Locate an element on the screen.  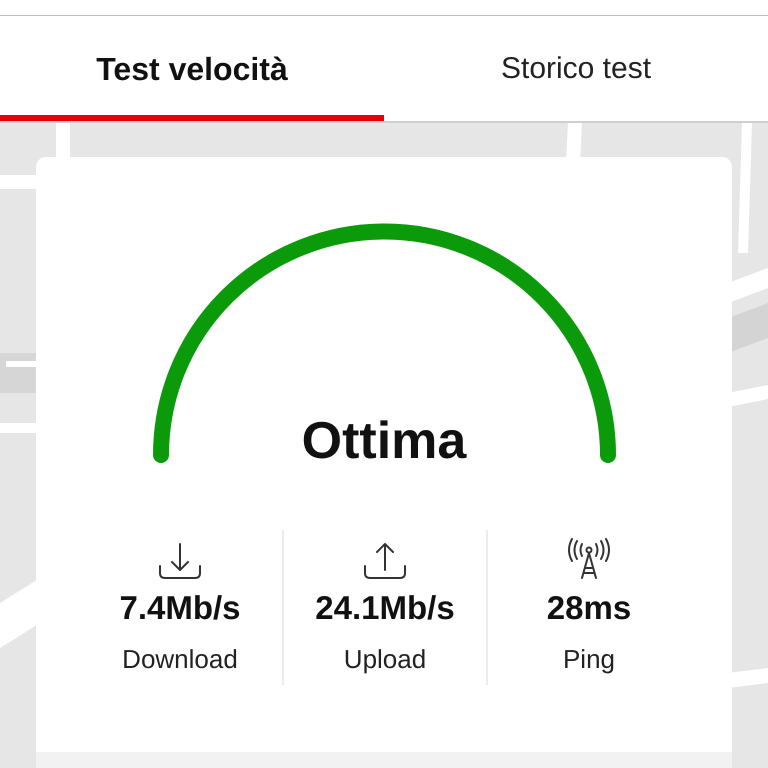
tab: Storico test is located at coordinates (576, 68).